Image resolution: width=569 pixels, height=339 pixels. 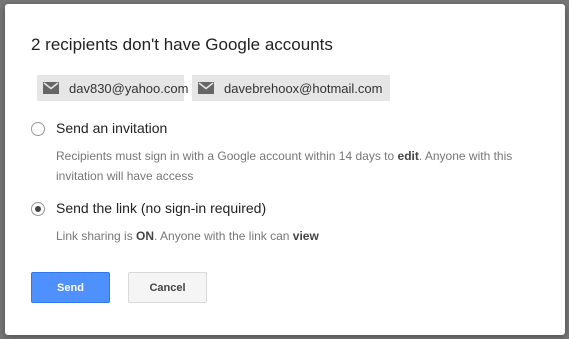 I want to click on send-button: Send, so click(x=70, y=287).